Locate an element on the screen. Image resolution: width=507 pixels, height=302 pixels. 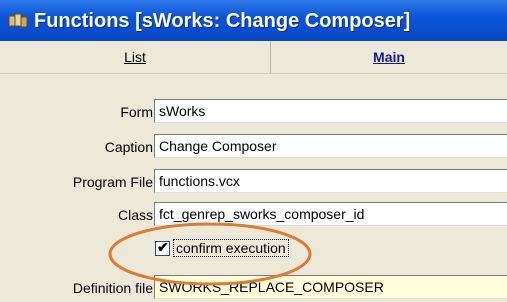
tab-main: Main is located at coordinates (389, 57).